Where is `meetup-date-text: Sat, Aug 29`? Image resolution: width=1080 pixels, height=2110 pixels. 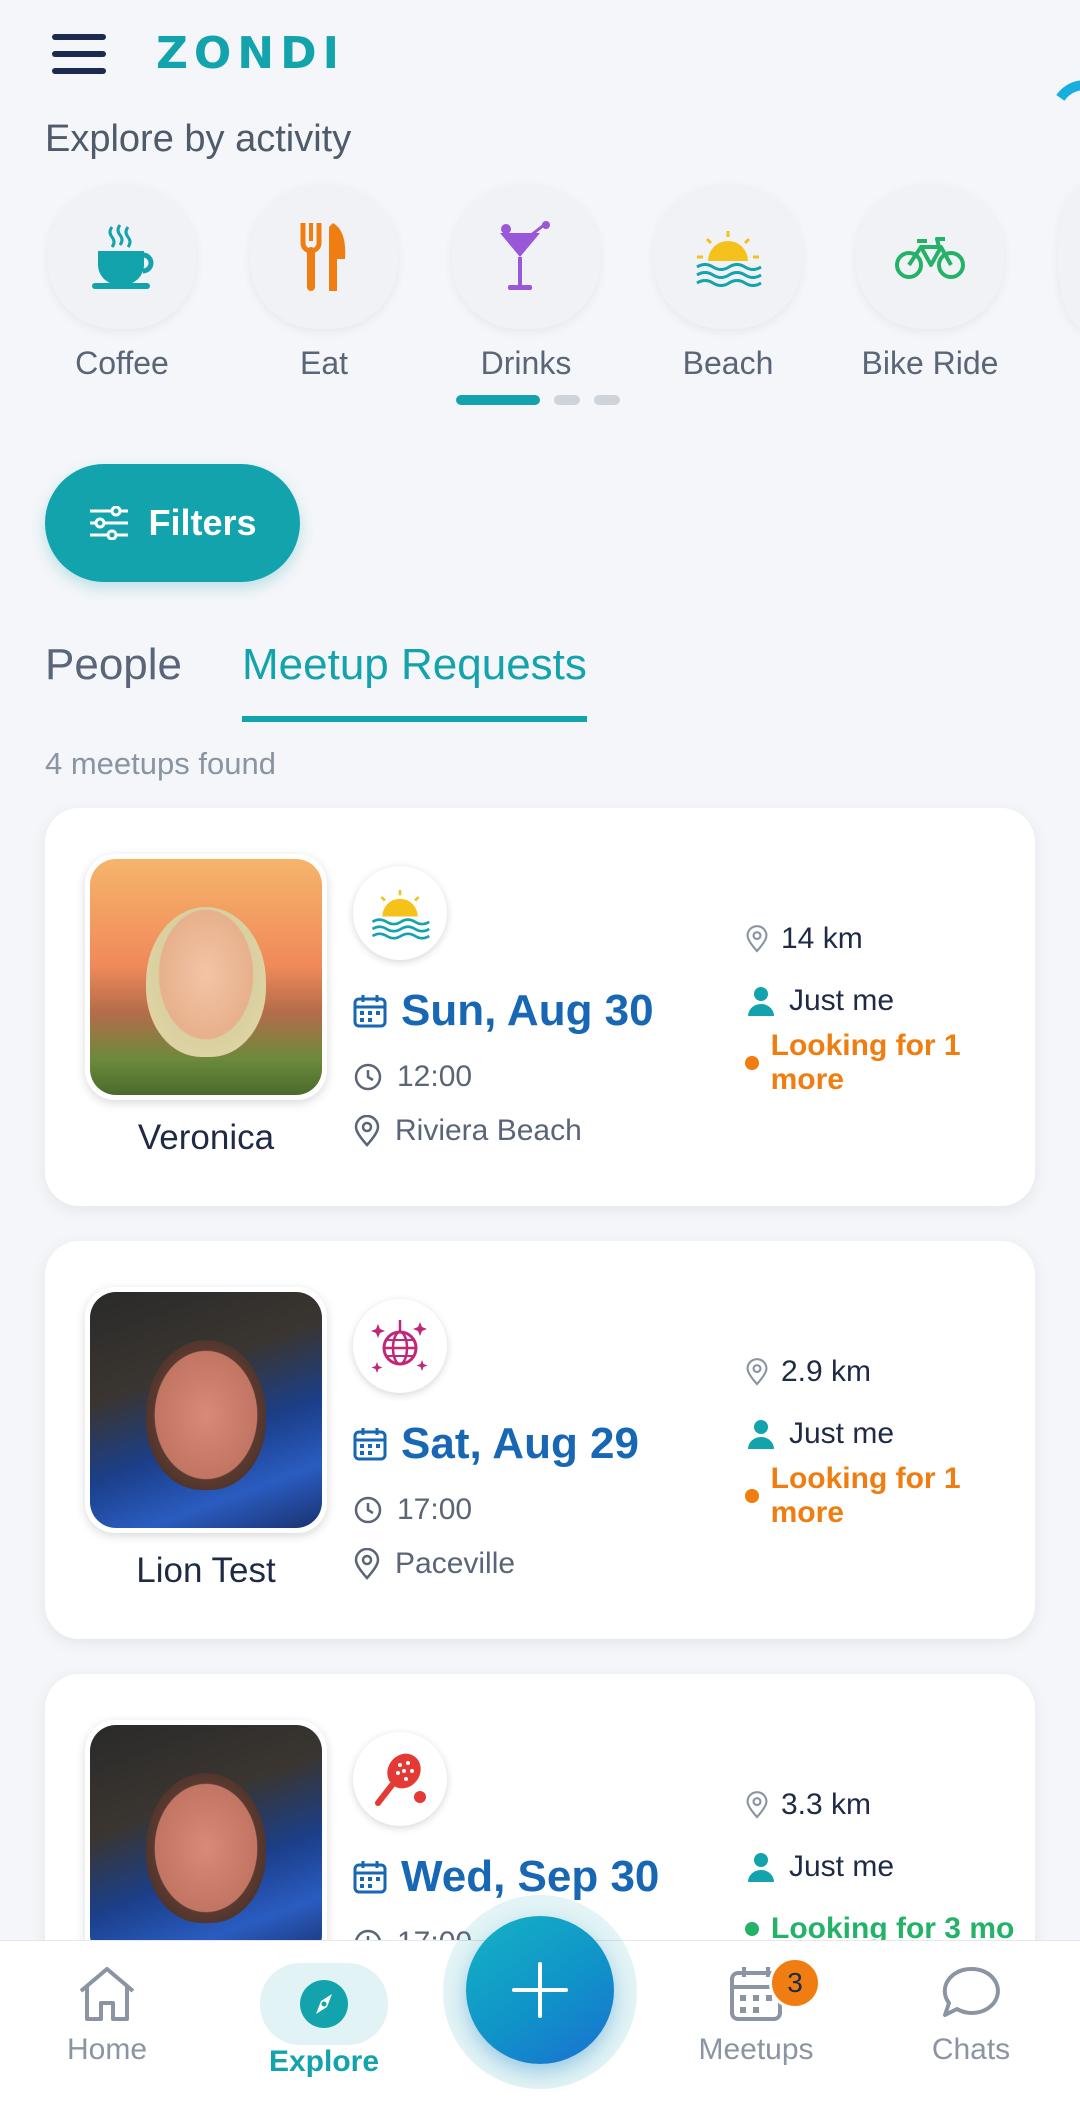
meetup-date-text: Sat, Aug 29 is located at coordinates (520, 1443).